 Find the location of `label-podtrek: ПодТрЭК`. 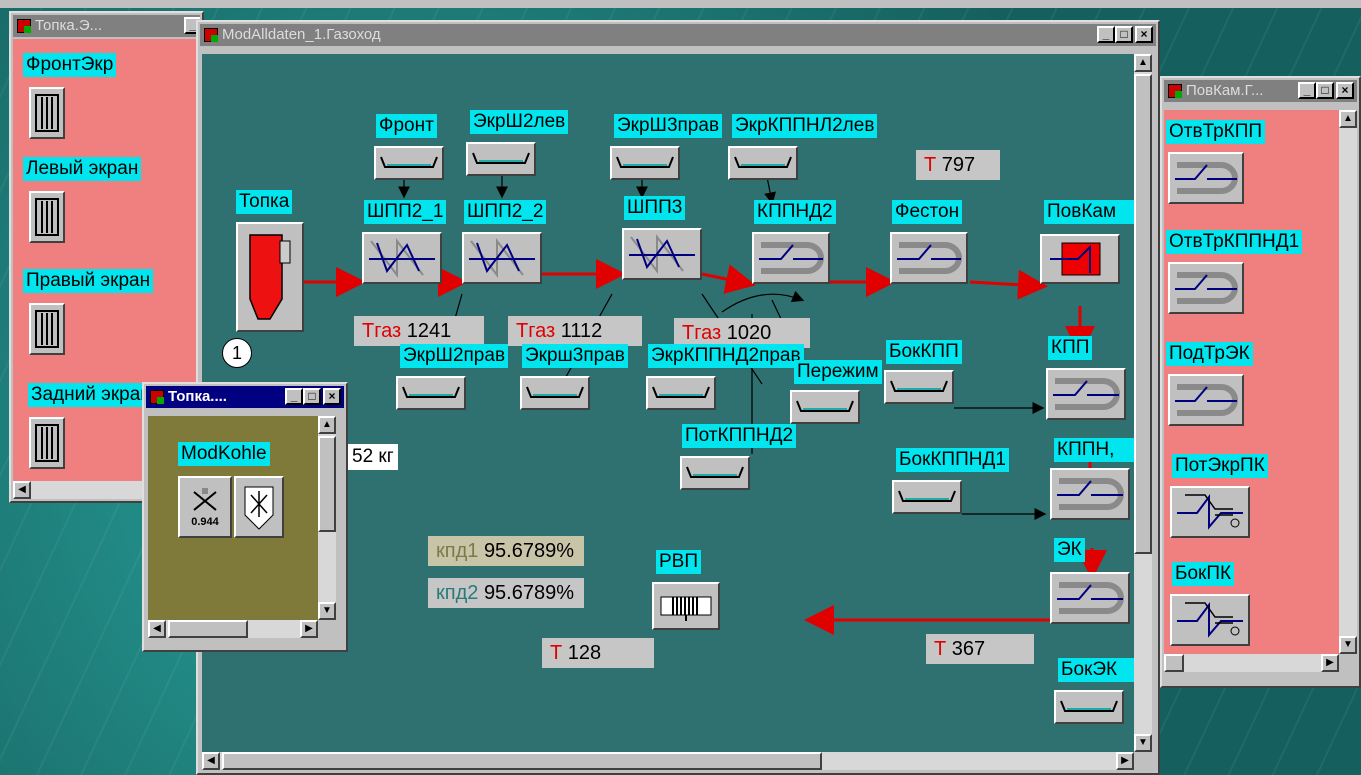

label-podtrek: ПодТрЭК is located at coordinates (1209, 354).